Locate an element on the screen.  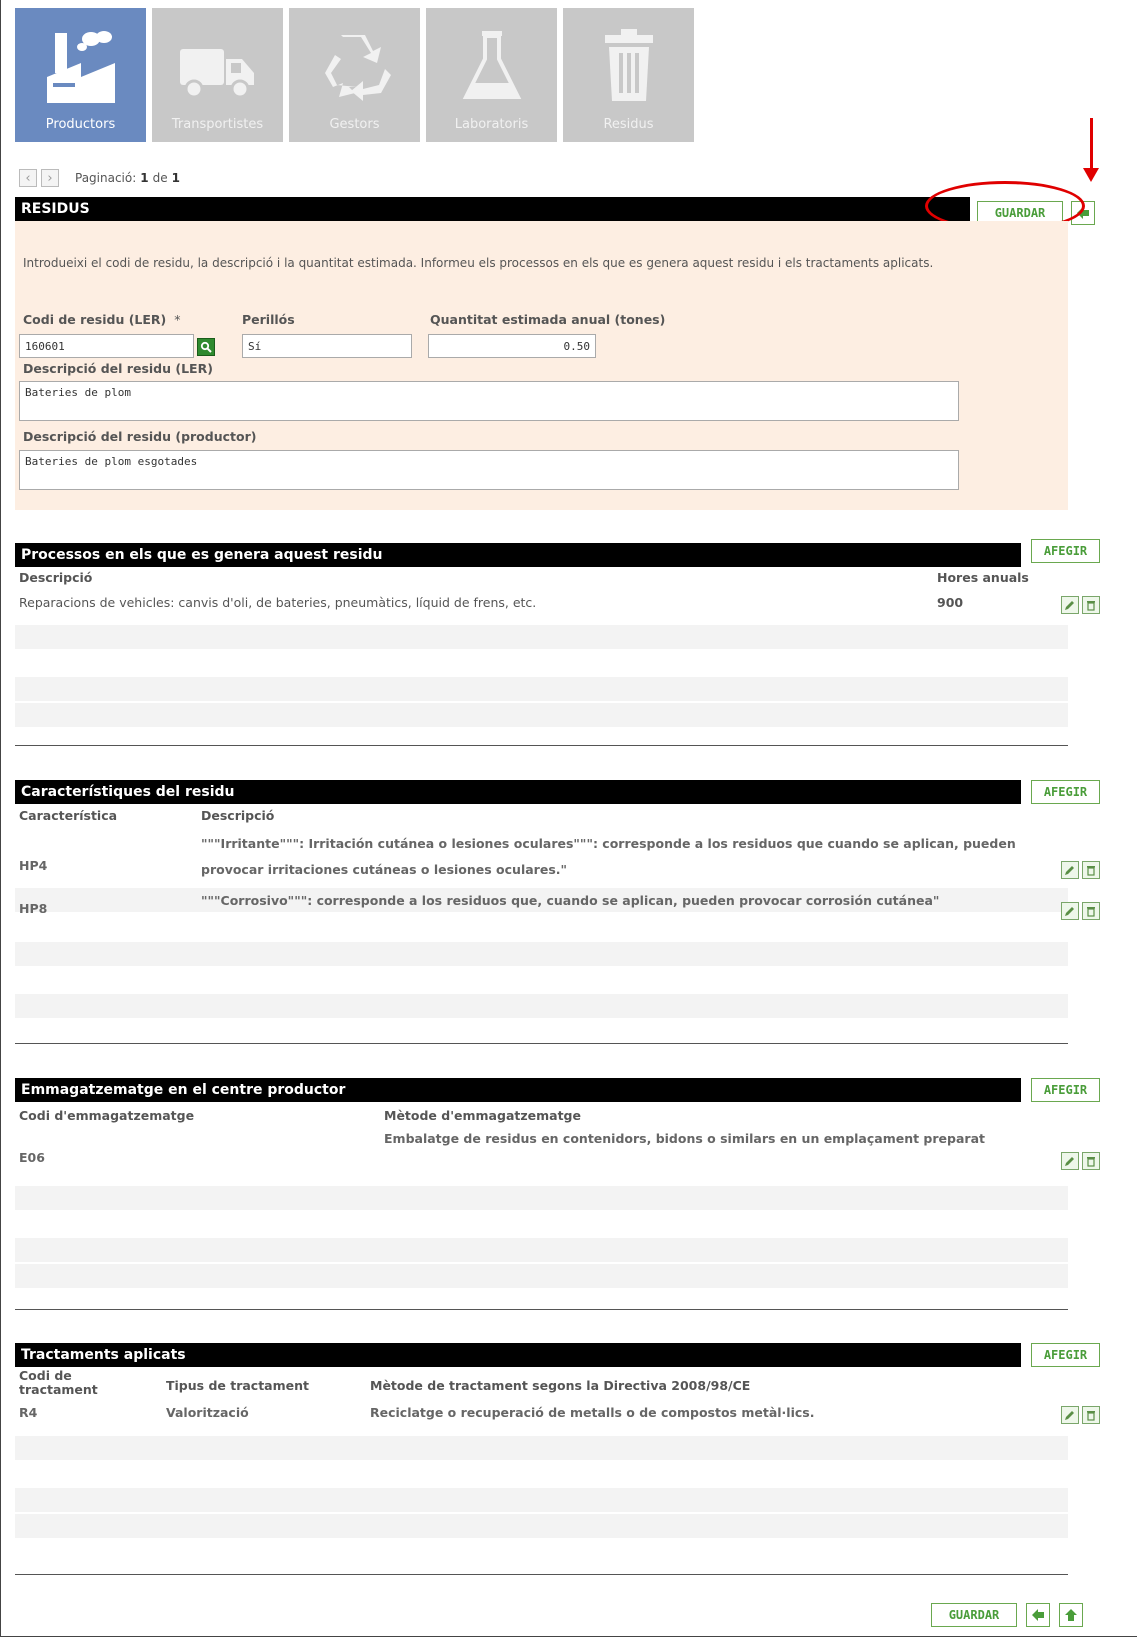
desc-ler-textarea: Bateries de plom is located at coordinates (489, 401).